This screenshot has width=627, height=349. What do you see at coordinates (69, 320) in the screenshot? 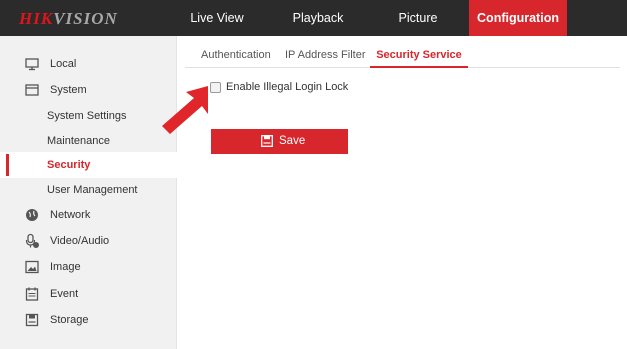
I see `sidebar-item-label: Storage` at bounding box center [69, 320].